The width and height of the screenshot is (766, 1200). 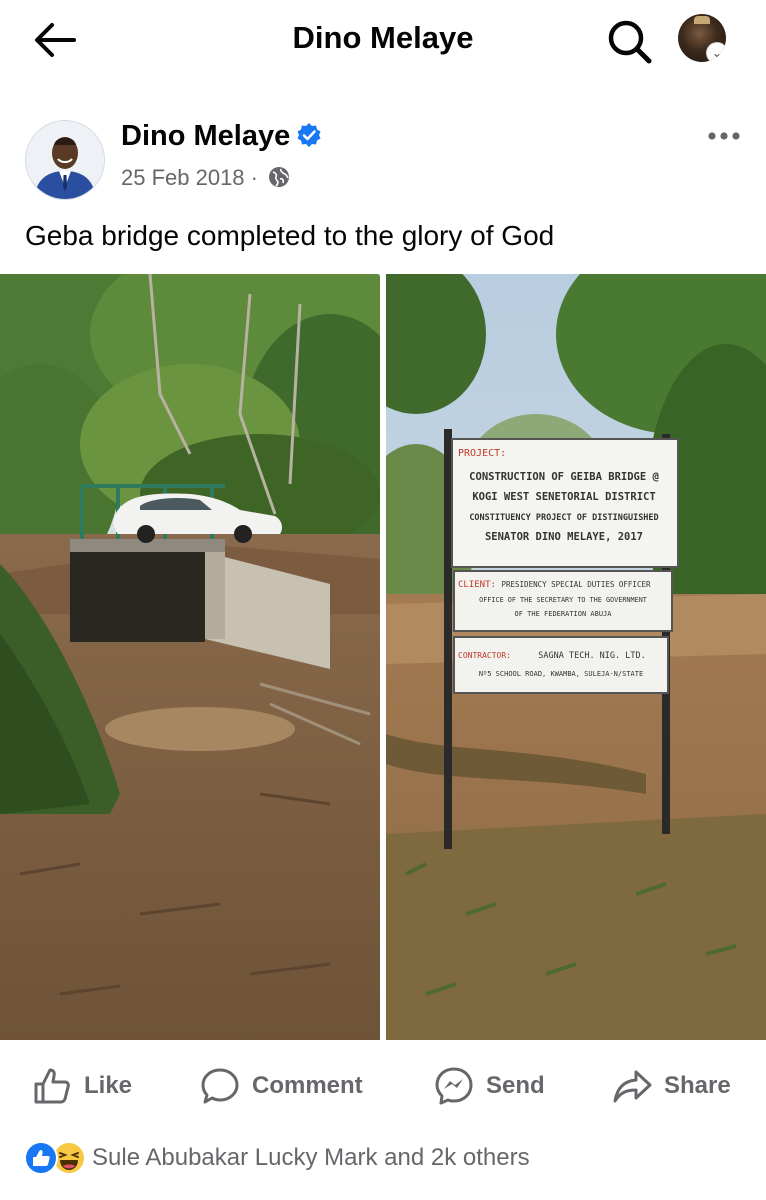 I want to click on globe-icon, so click(x=279, y=177).